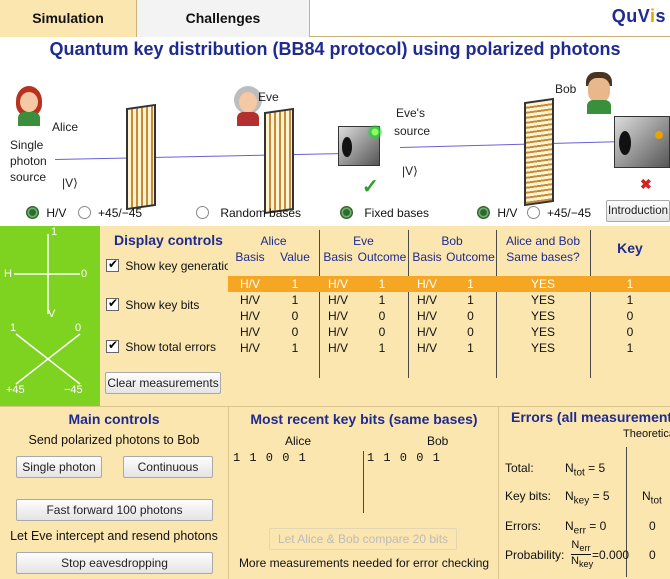  Describe the element at coordinates (202, 213) in the screenshot. I see `random-bases-radio` at that location.